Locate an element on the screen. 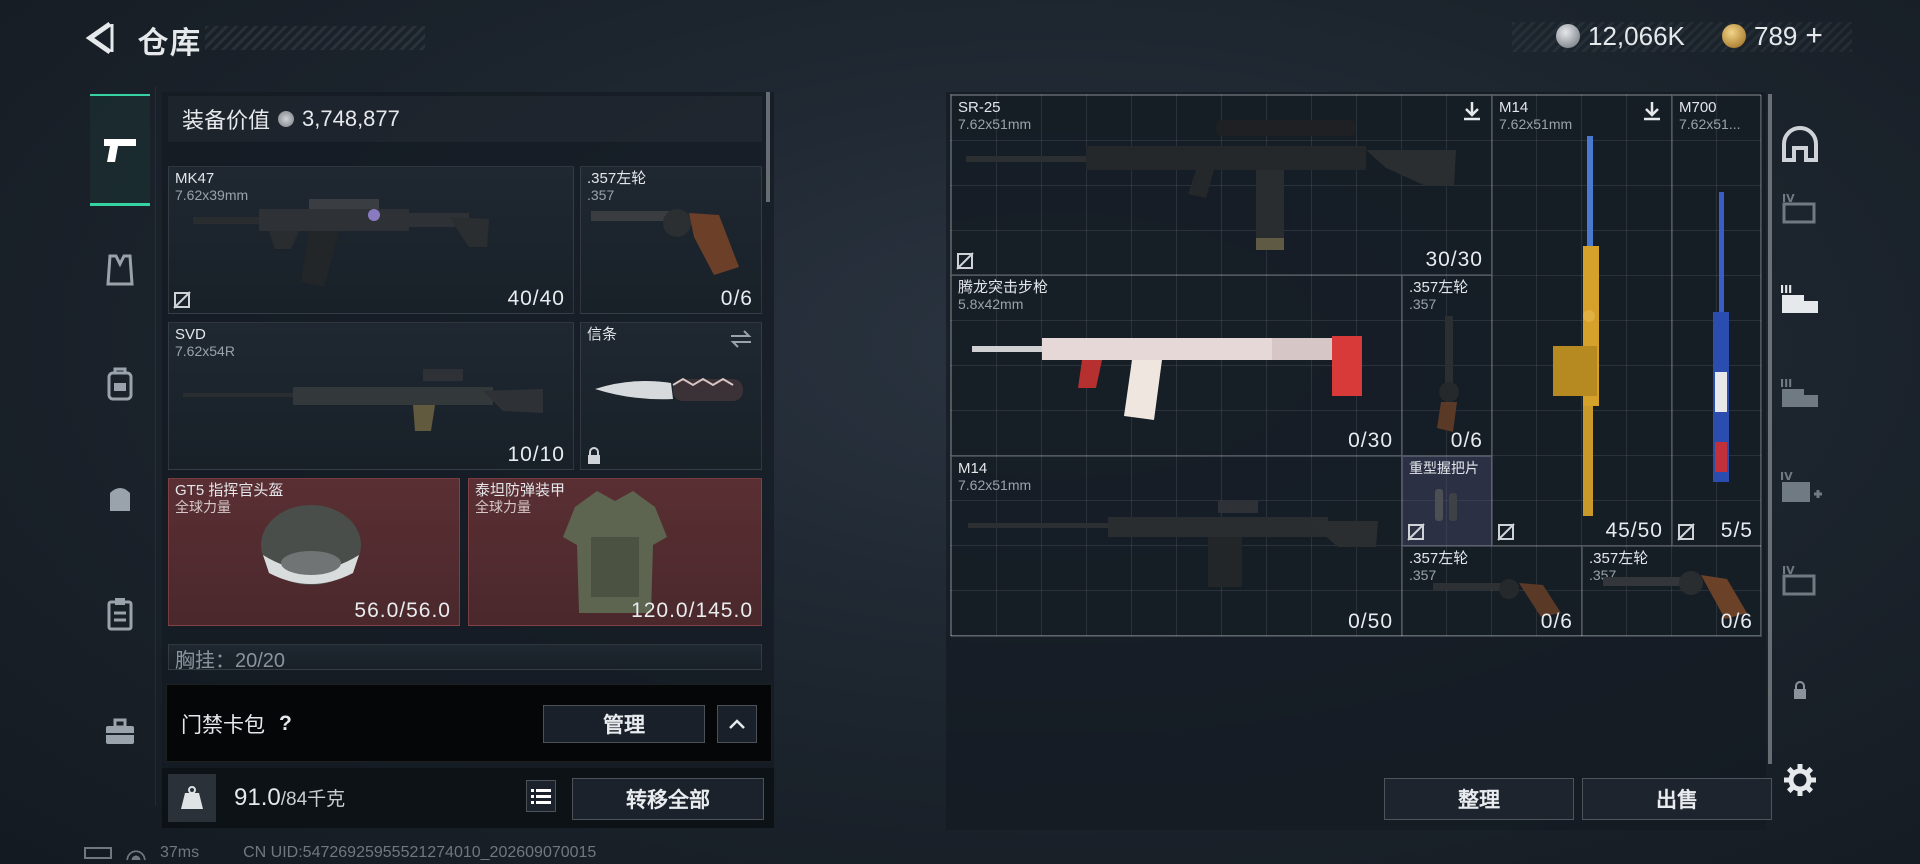 The height and width of the screenshot is (864, 1920). nav-toolbox is located at coordinates (120, 732).